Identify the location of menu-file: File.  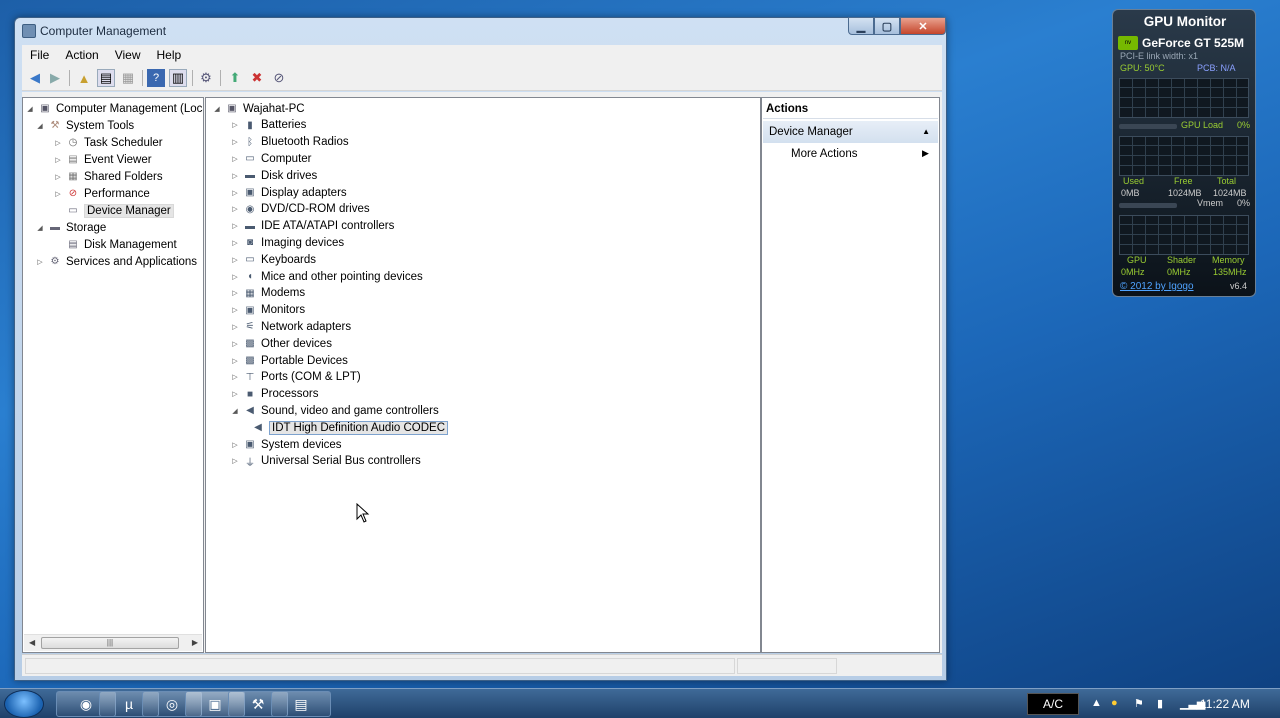
(39, 55).